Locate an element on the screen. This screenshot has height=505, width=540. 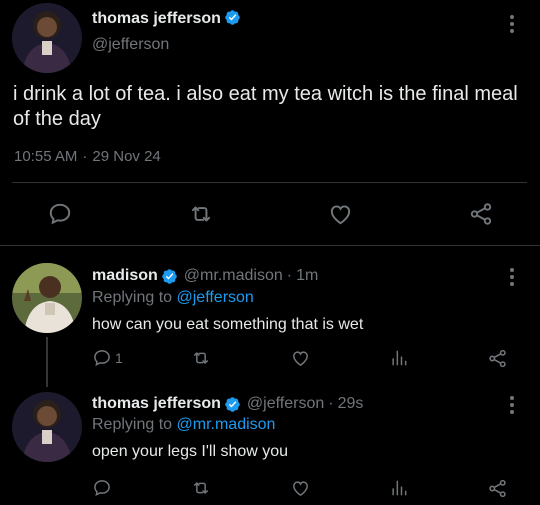
reply1-reply-button: 1 is located at coordinates (107, 358).